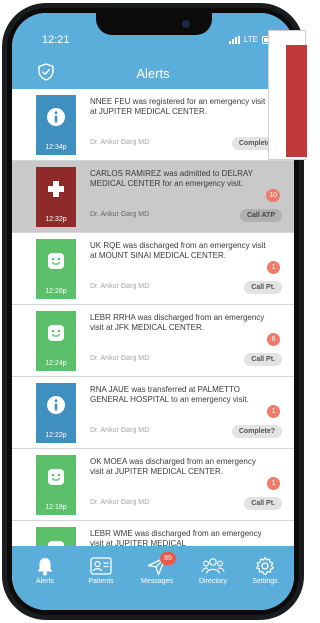  What do you see at coordinates (45, 567) in the screenshot?
I see `bell-icon` at bounding box center [45, 567].